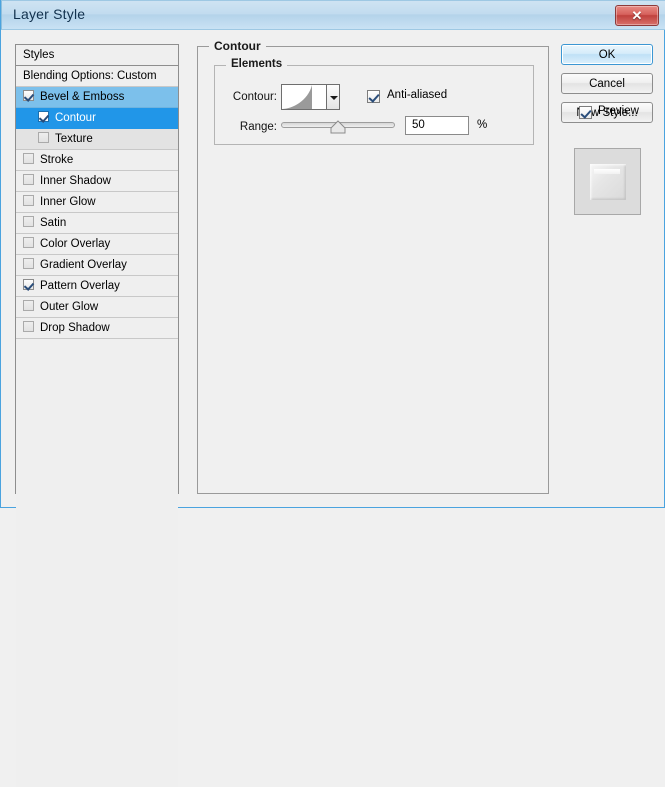  What do you see at coordinates (607, 171) in the screenshot?
I see `preview-highlight` at bounding box center [607, 171].